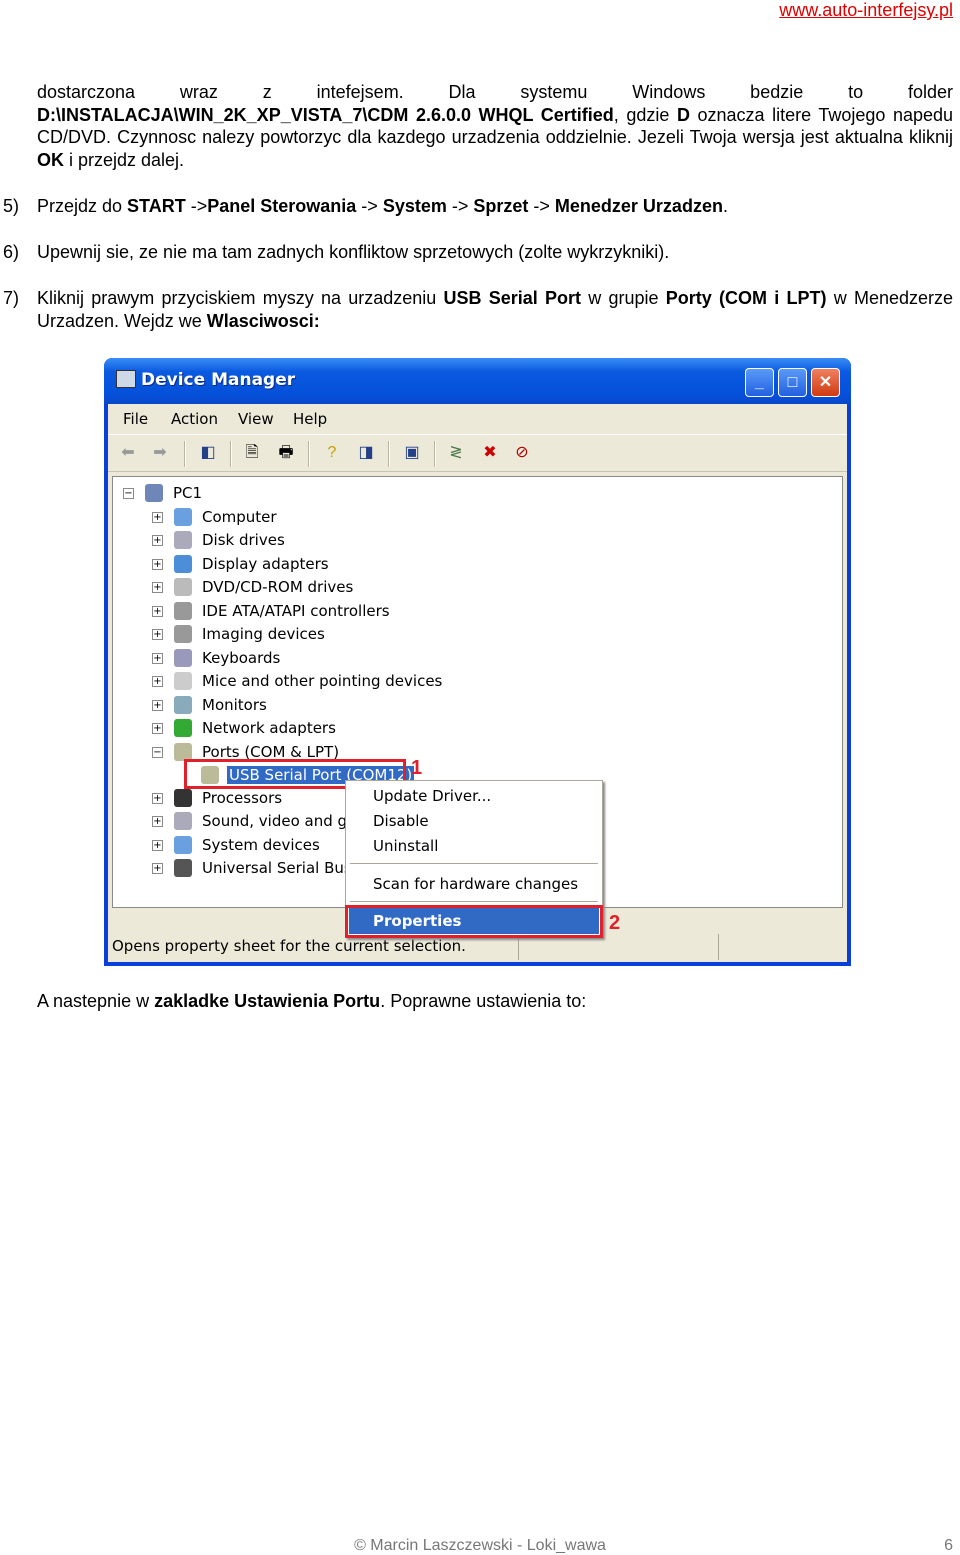 Image resolution: width=960 pixels, height=1555 pixels. What do you see at coordinates (638, 206) in the screenshot?
I see `bold-text: Menedzer Urzadzen` at bounding box center [638, 206].